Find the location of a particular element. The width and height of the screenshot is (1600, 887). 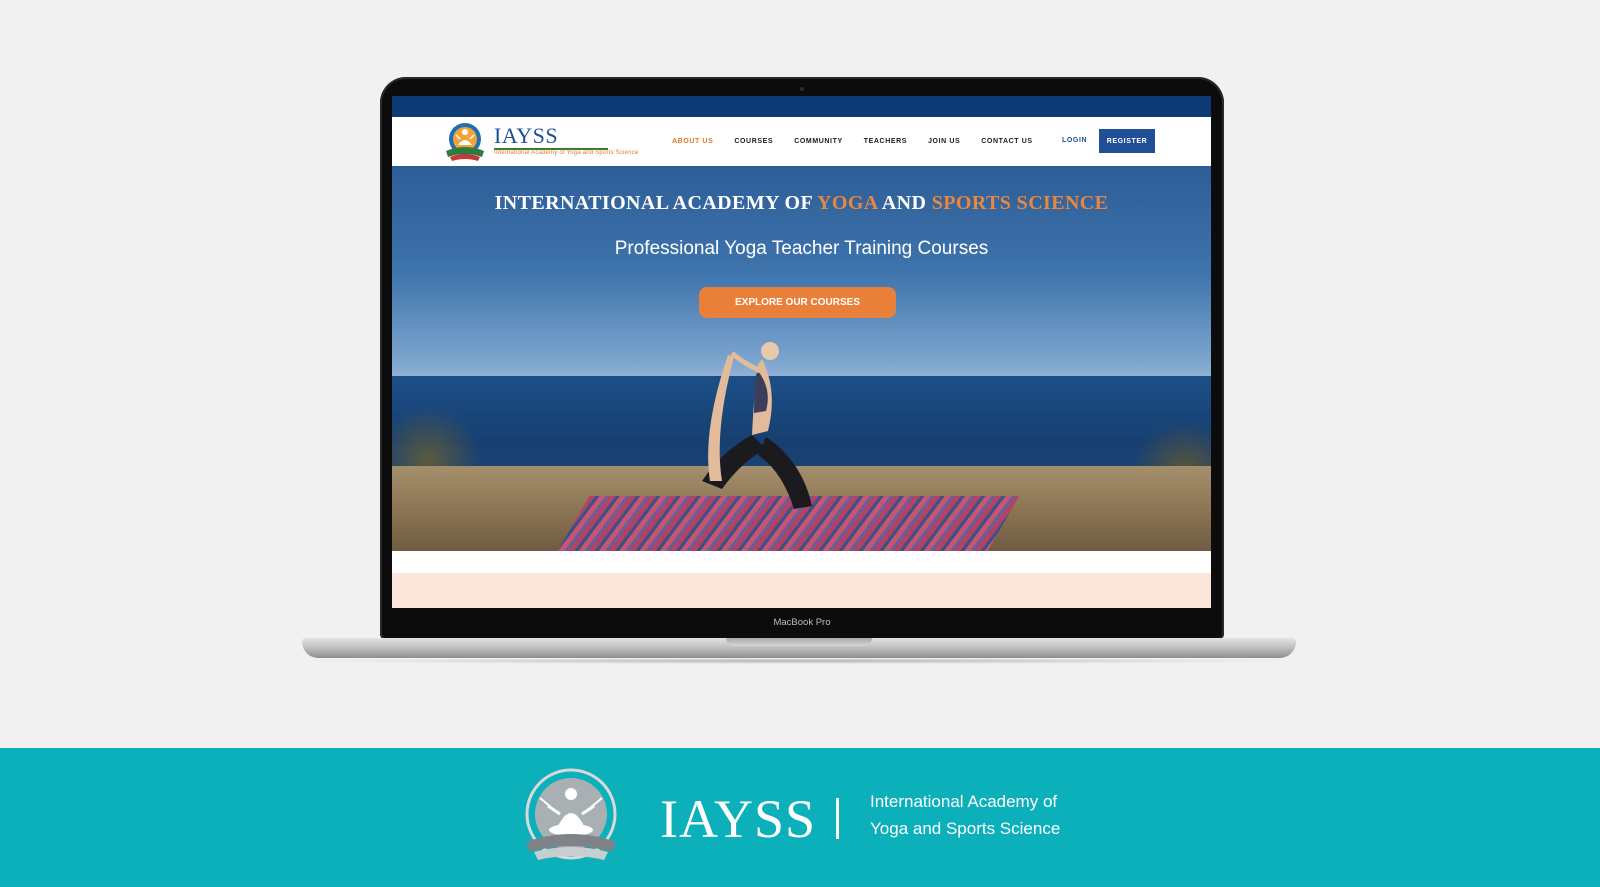

logo-text: IAYSS is located at coordinates (526, 136).